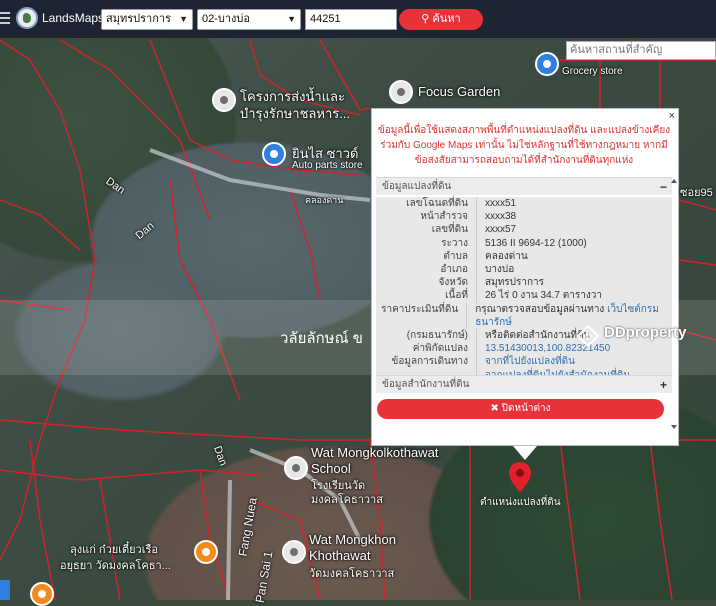  What do you see at coordinates (73, 18) in the screenshot?
I see `brand-name: LandsMaps` at bounding box center [73, 18].